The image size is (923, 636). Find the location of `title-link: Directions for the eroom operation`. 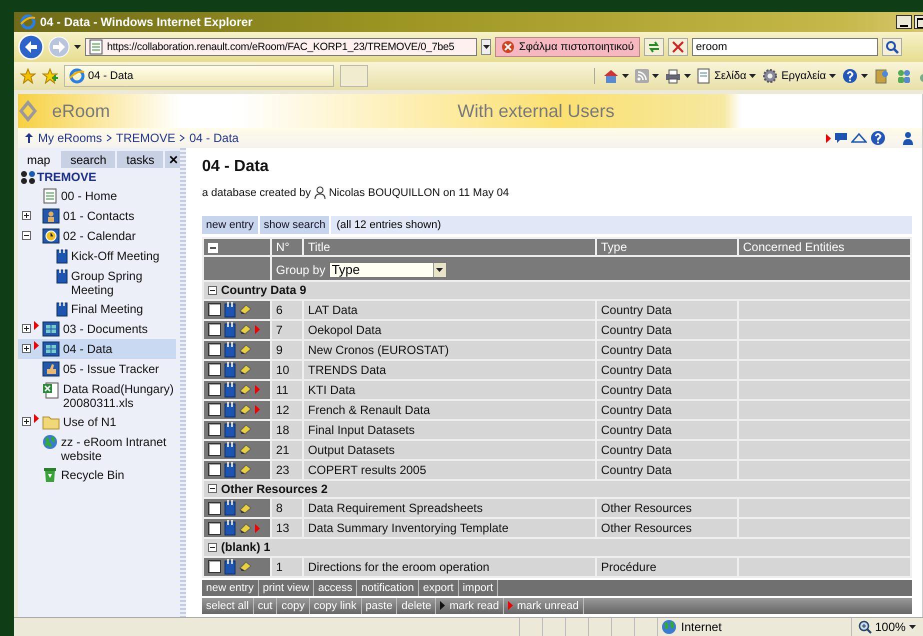

title-link: Directions for the eroom operation is located at coordinates (449, 566).